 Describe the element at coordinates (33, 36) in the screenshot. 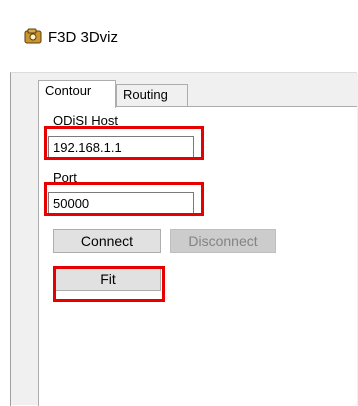

I see `app-icon` at that location.